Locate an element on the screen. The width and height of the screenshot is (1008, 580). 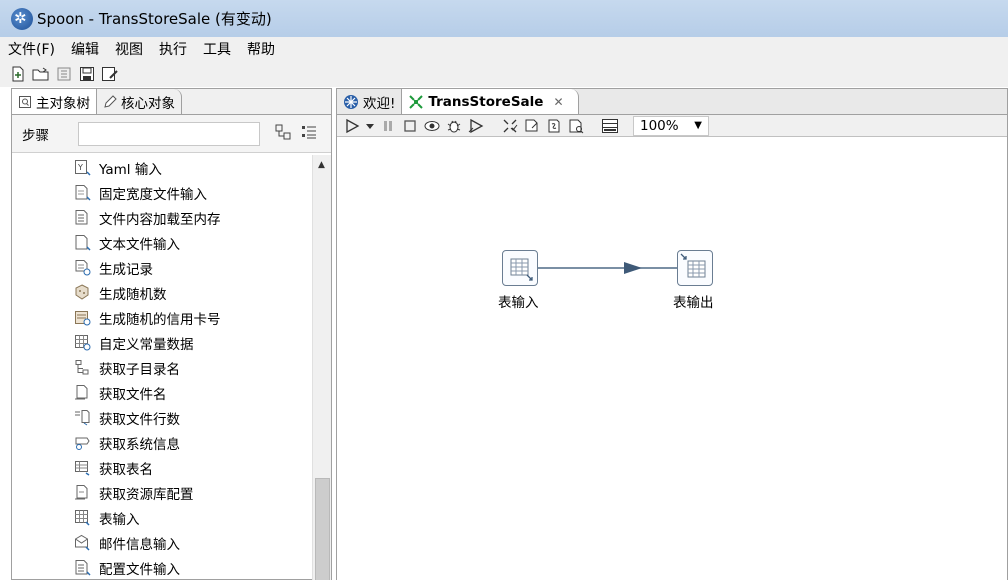
left-tabs: 主对象树 核心对象 is located at coordinates (171, 102).